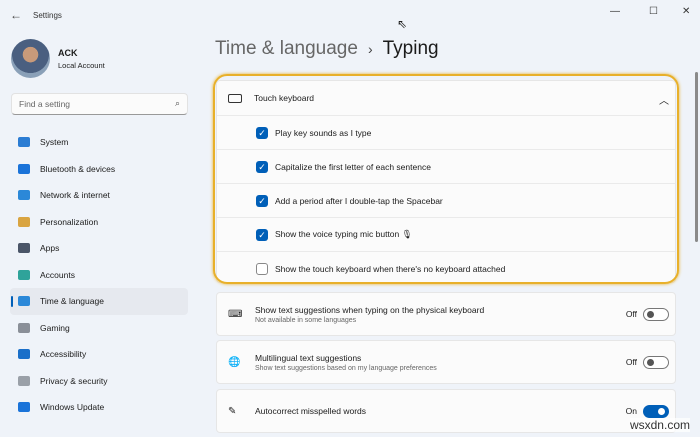  What do you see at coordinates (45, 104) in the screenshot?
I see `search-placeholder: Find a setting` at bounding box center [45, 104].